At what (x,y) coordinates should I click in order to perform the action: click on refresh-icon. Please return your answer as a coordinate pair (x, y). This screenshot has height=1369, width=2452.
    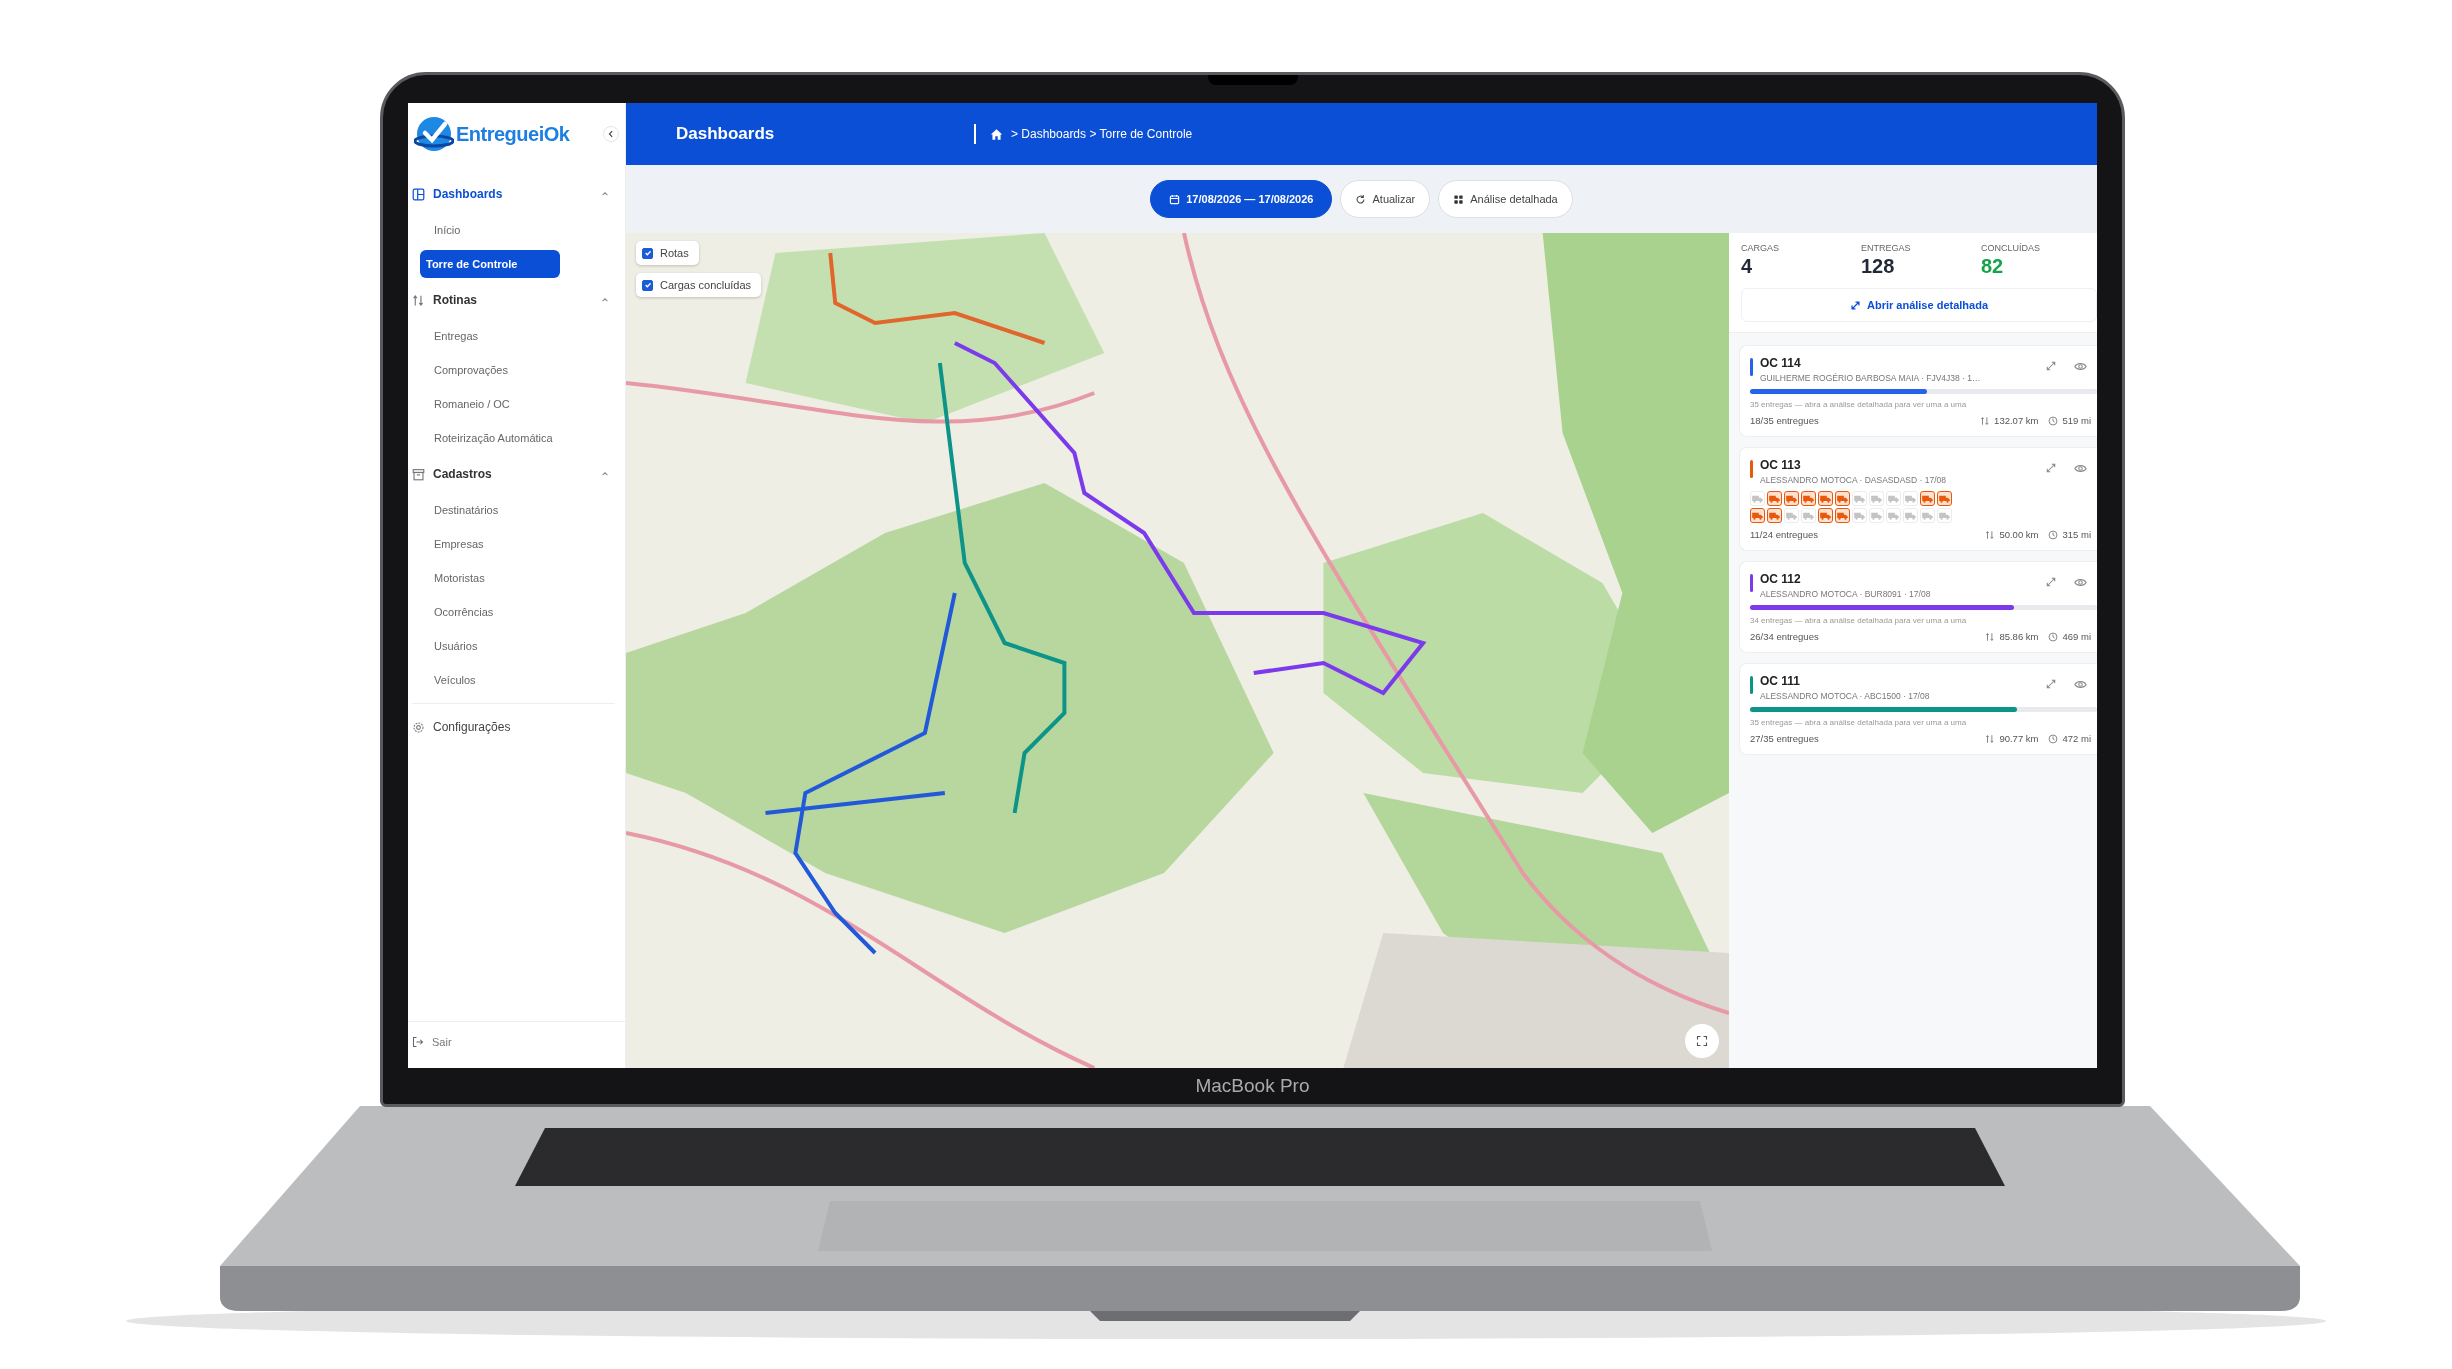
    Looking at the image, I should click on (1361, 199).